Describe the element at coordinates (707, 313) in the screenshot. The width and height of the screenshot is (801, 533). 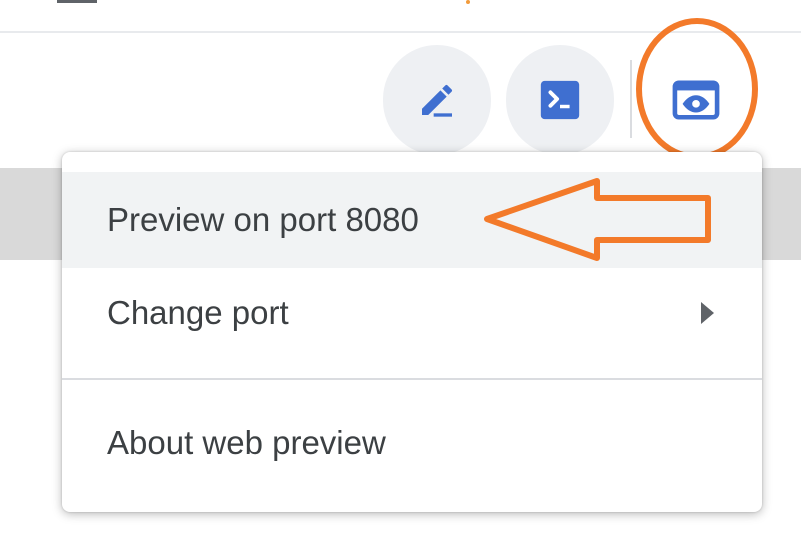
I see `chevron-right-icon` at that location.